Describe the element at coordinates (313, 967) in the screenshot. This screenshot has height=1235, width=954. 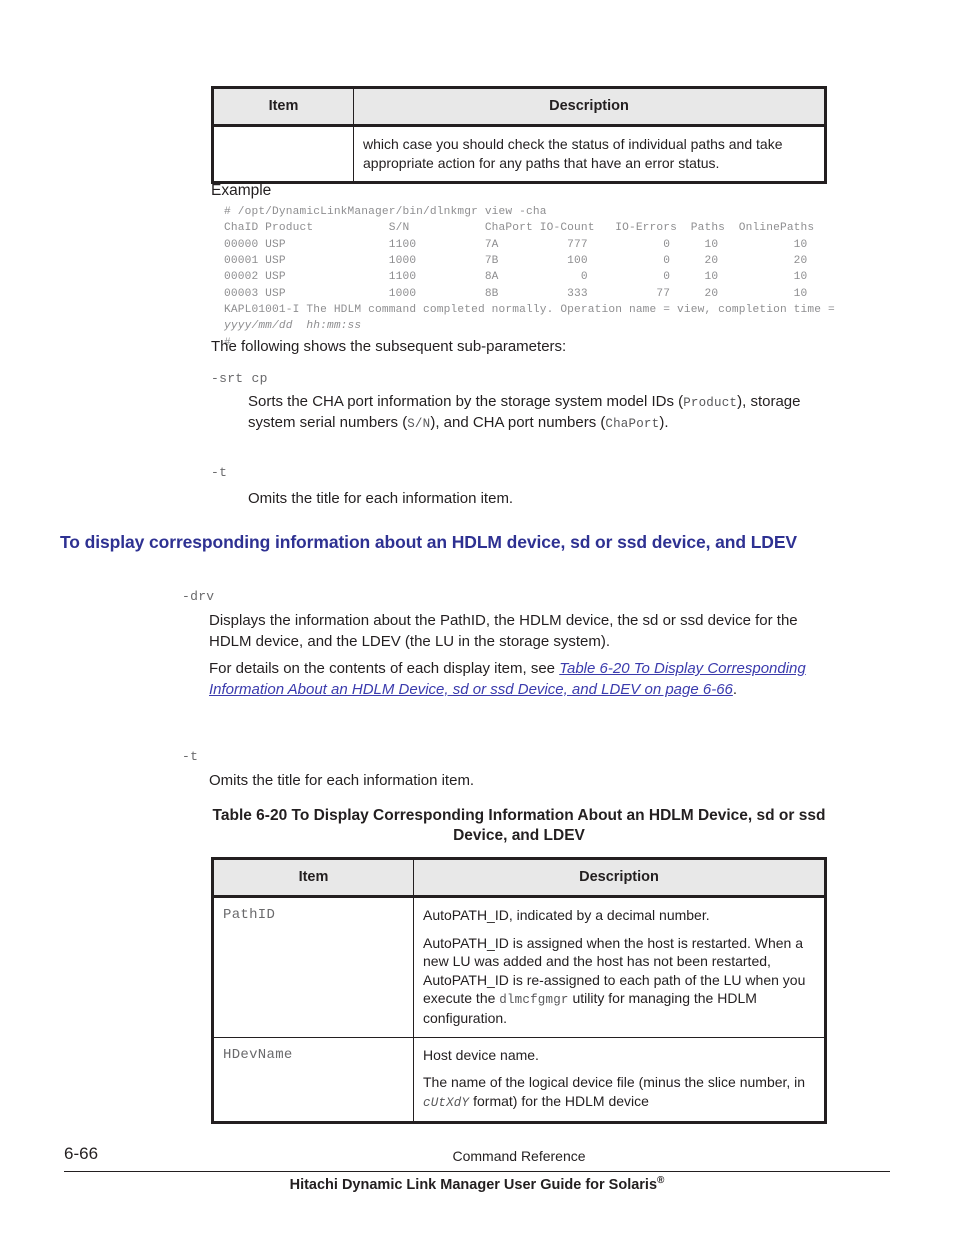
I see `cell-item-pathid: PathID` at that location.